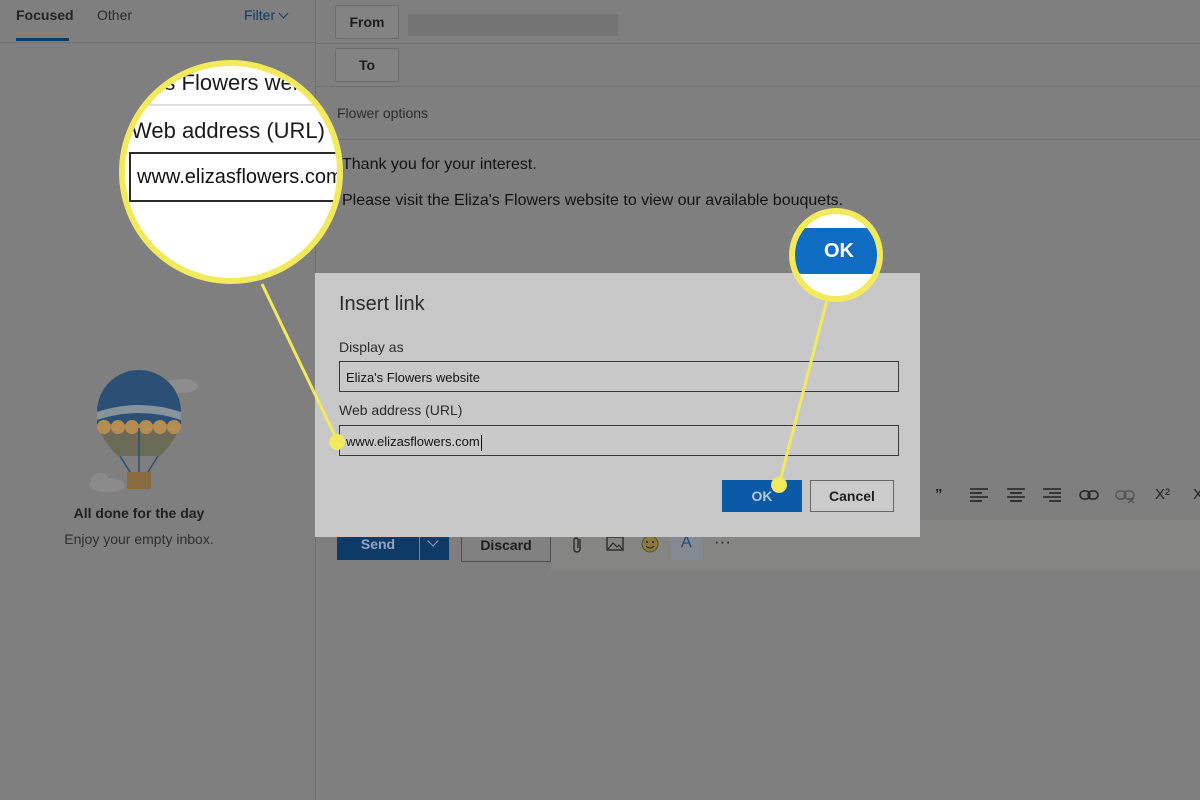 The height and width of the screenshot is (800, 1200). Describe the element at coordinates (228, 130) in the screenshot. I see `zoom-url-label: Web address (URL)` at that location.